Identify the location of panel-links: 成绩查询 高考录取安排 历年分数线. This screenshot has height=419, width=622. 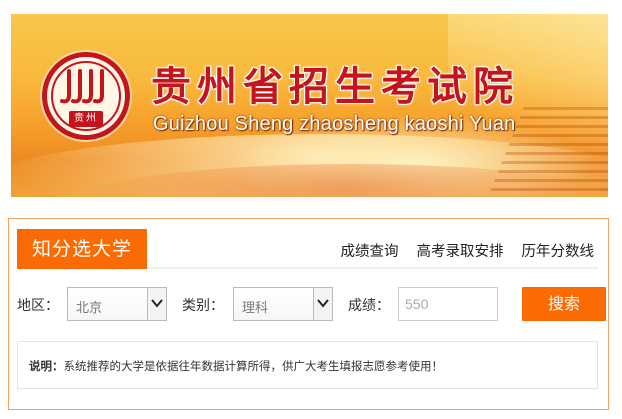
(468, 250).